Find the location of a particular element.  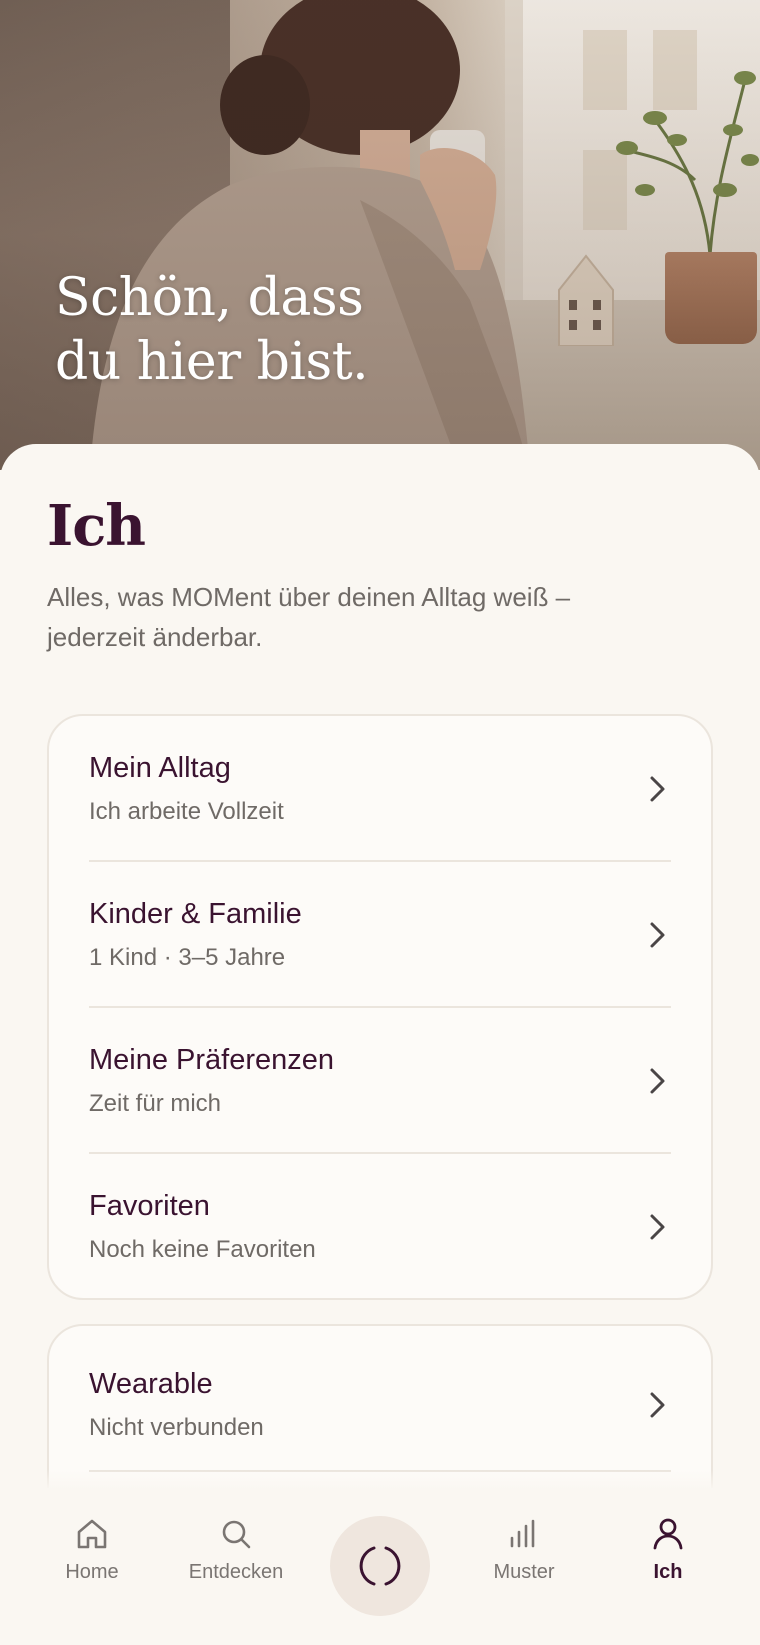

row-subtitle: Zeit für mich is located at coordinates (155, 1103).